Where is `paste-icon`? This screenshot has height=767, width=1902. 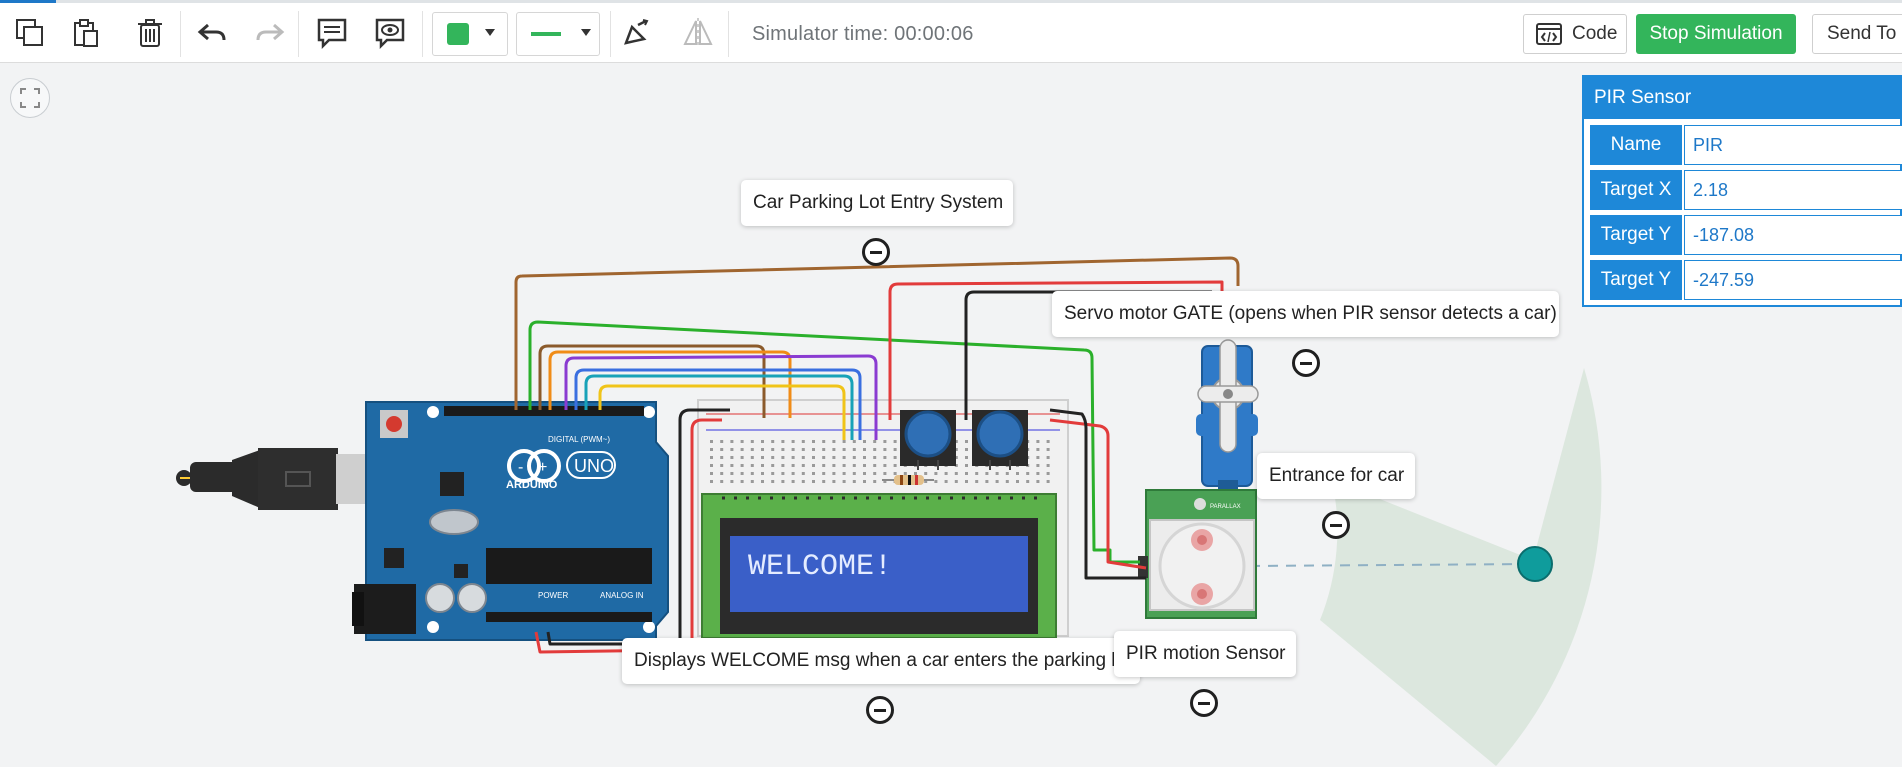
paste-icon is located at coordinates (86, 33).